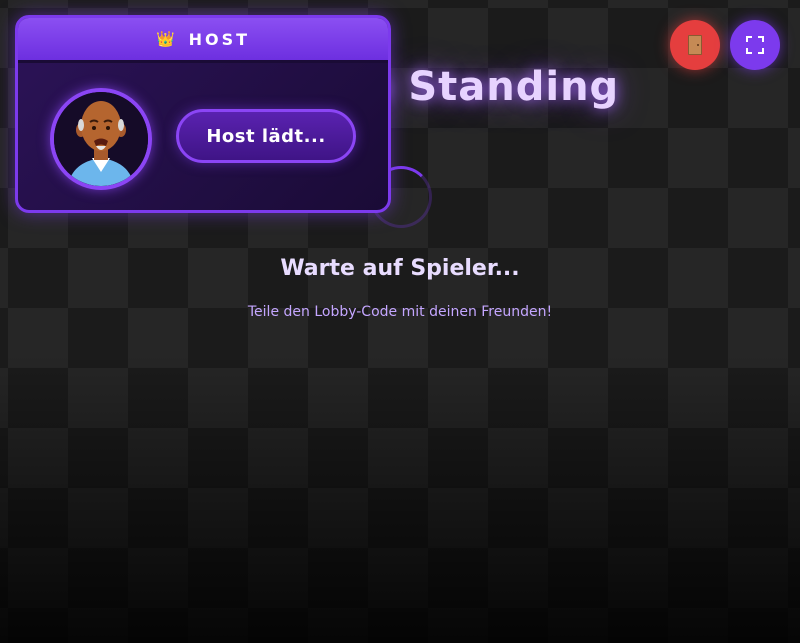 This screenshot has height=643, width=800. Describe the element at coordinates (219, 39) in the screenshot. I see `host-label: HOST` at that location.